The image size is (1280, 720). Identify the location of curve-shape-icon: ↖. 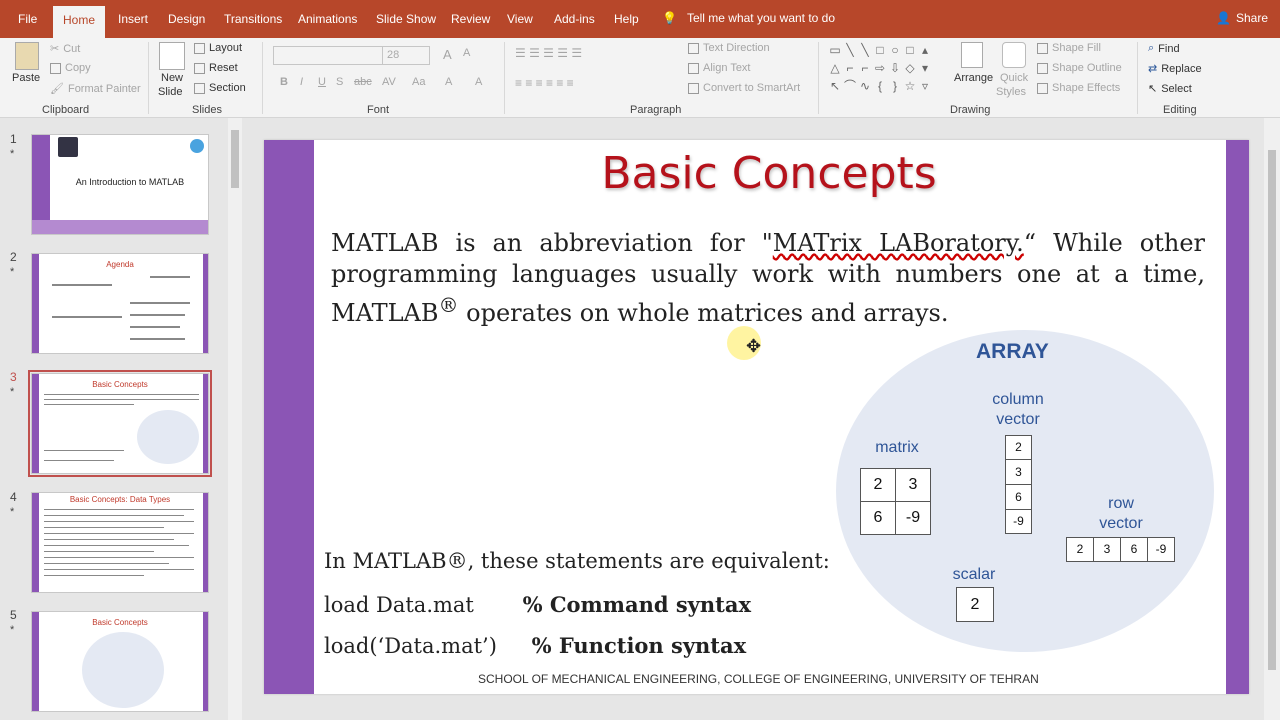
(835, 86).